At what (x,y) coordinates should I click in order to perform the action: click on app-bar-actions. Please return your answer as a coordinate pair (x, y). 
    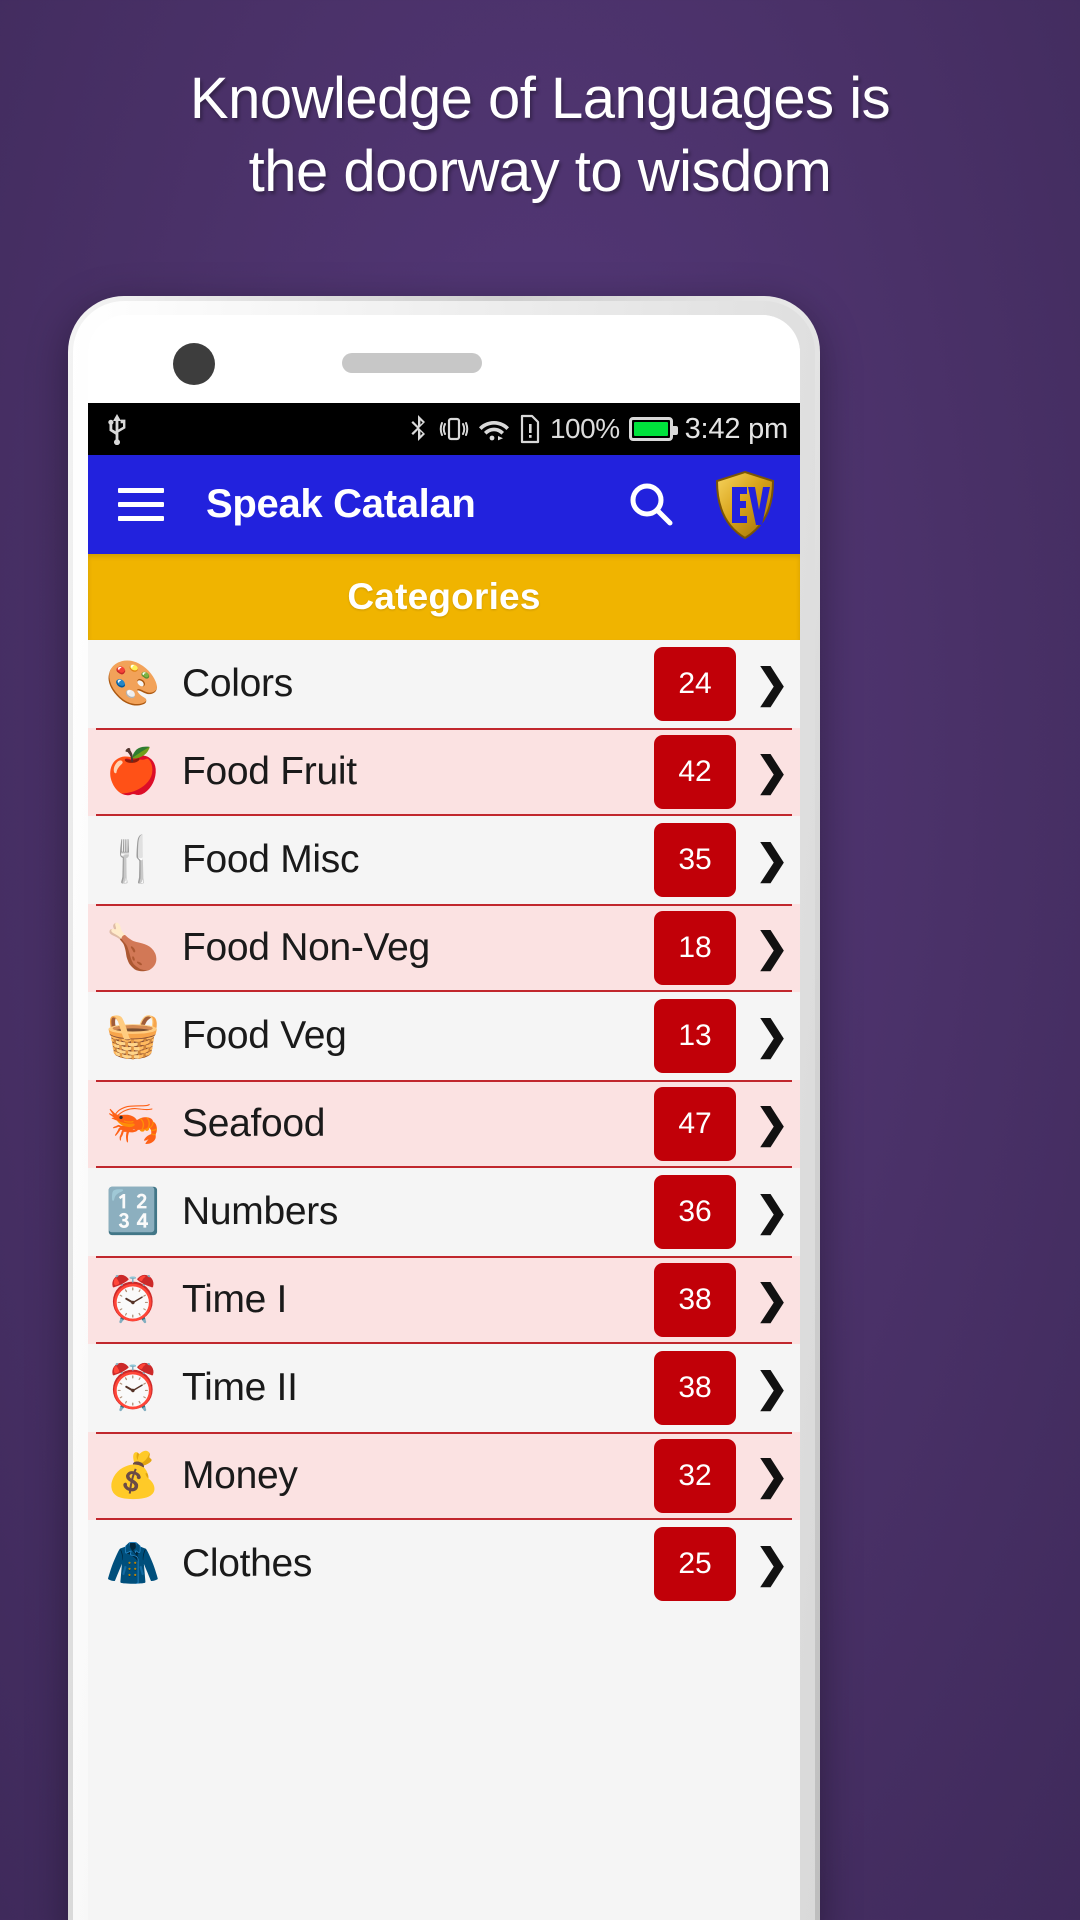
    Looking at the image, I should click on (700, 505).